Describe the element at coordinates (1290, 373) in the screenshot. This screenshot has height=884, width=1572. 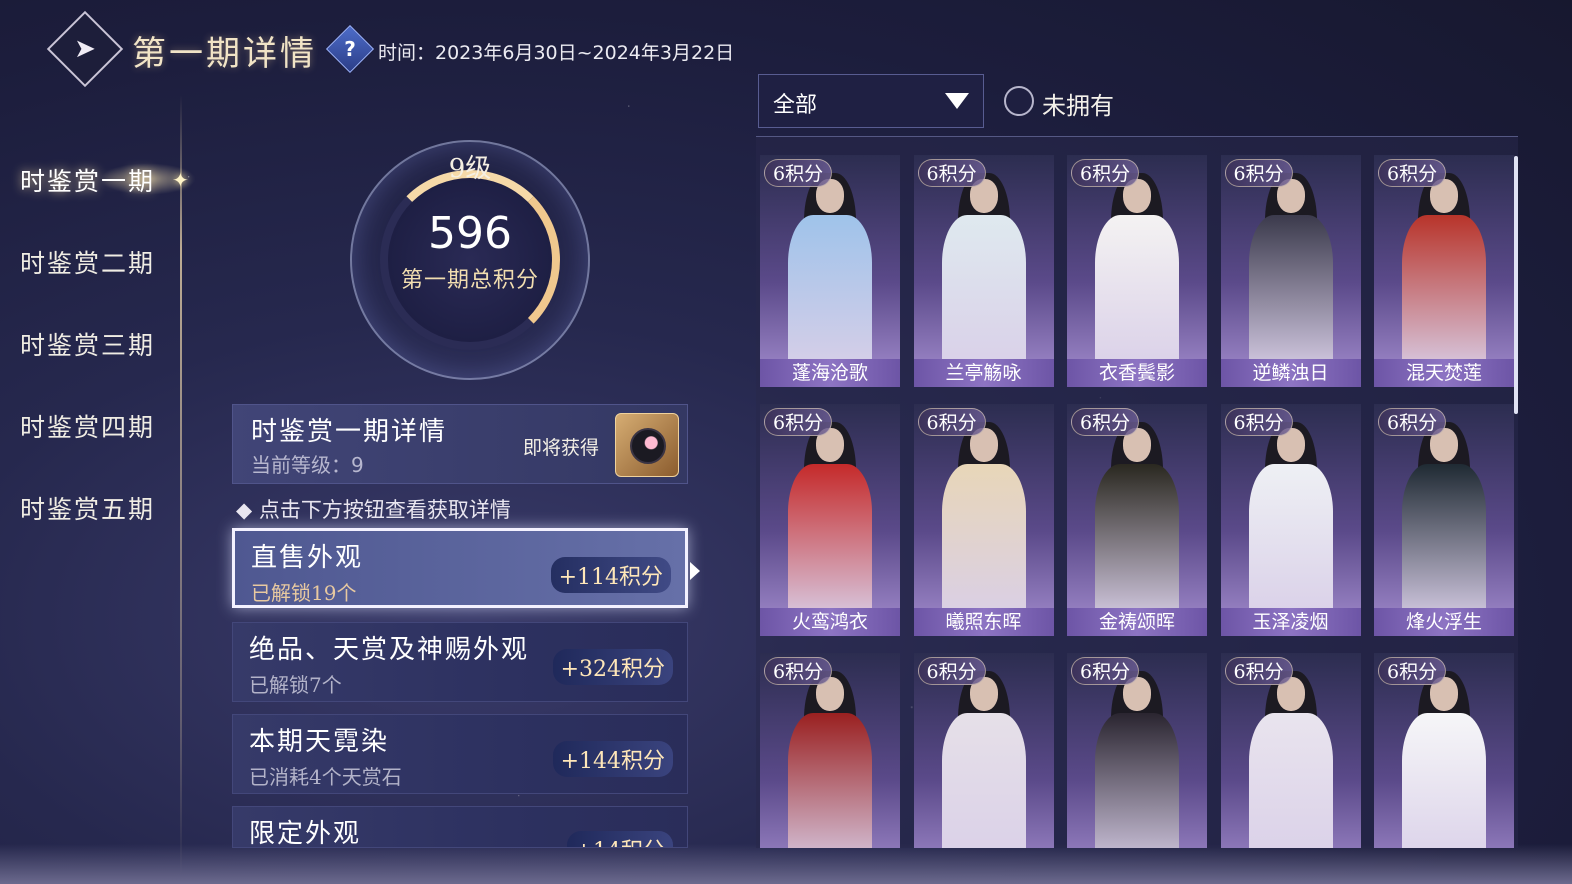
I see `outfit-name: 逆鳞浊日` at that location.